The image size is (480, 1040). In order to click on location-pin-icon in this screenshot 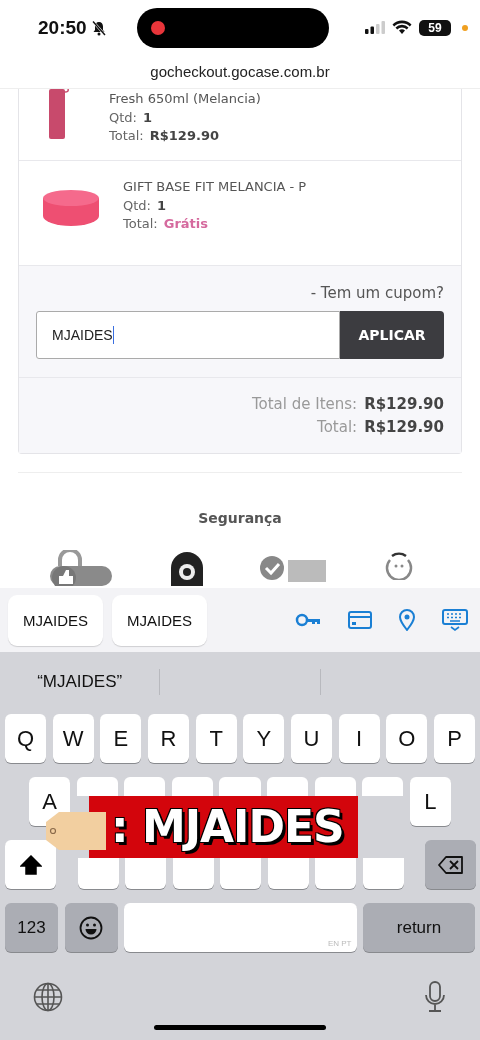, I will do `click(407, 620)`.